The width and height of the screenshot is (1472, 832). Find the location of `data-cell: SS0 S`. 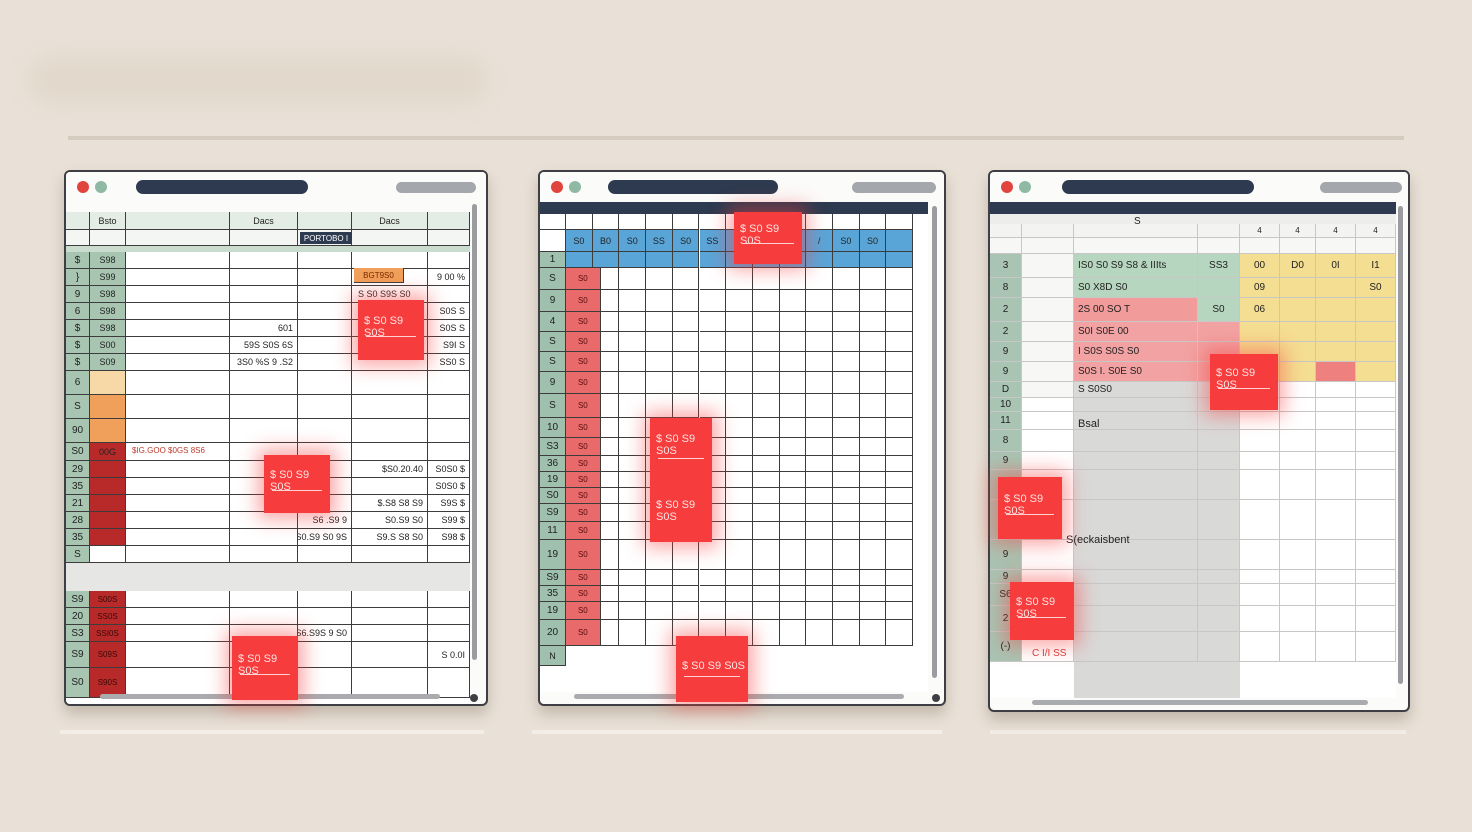

data-cell: SS0 S is located at coordinates (449, 362).